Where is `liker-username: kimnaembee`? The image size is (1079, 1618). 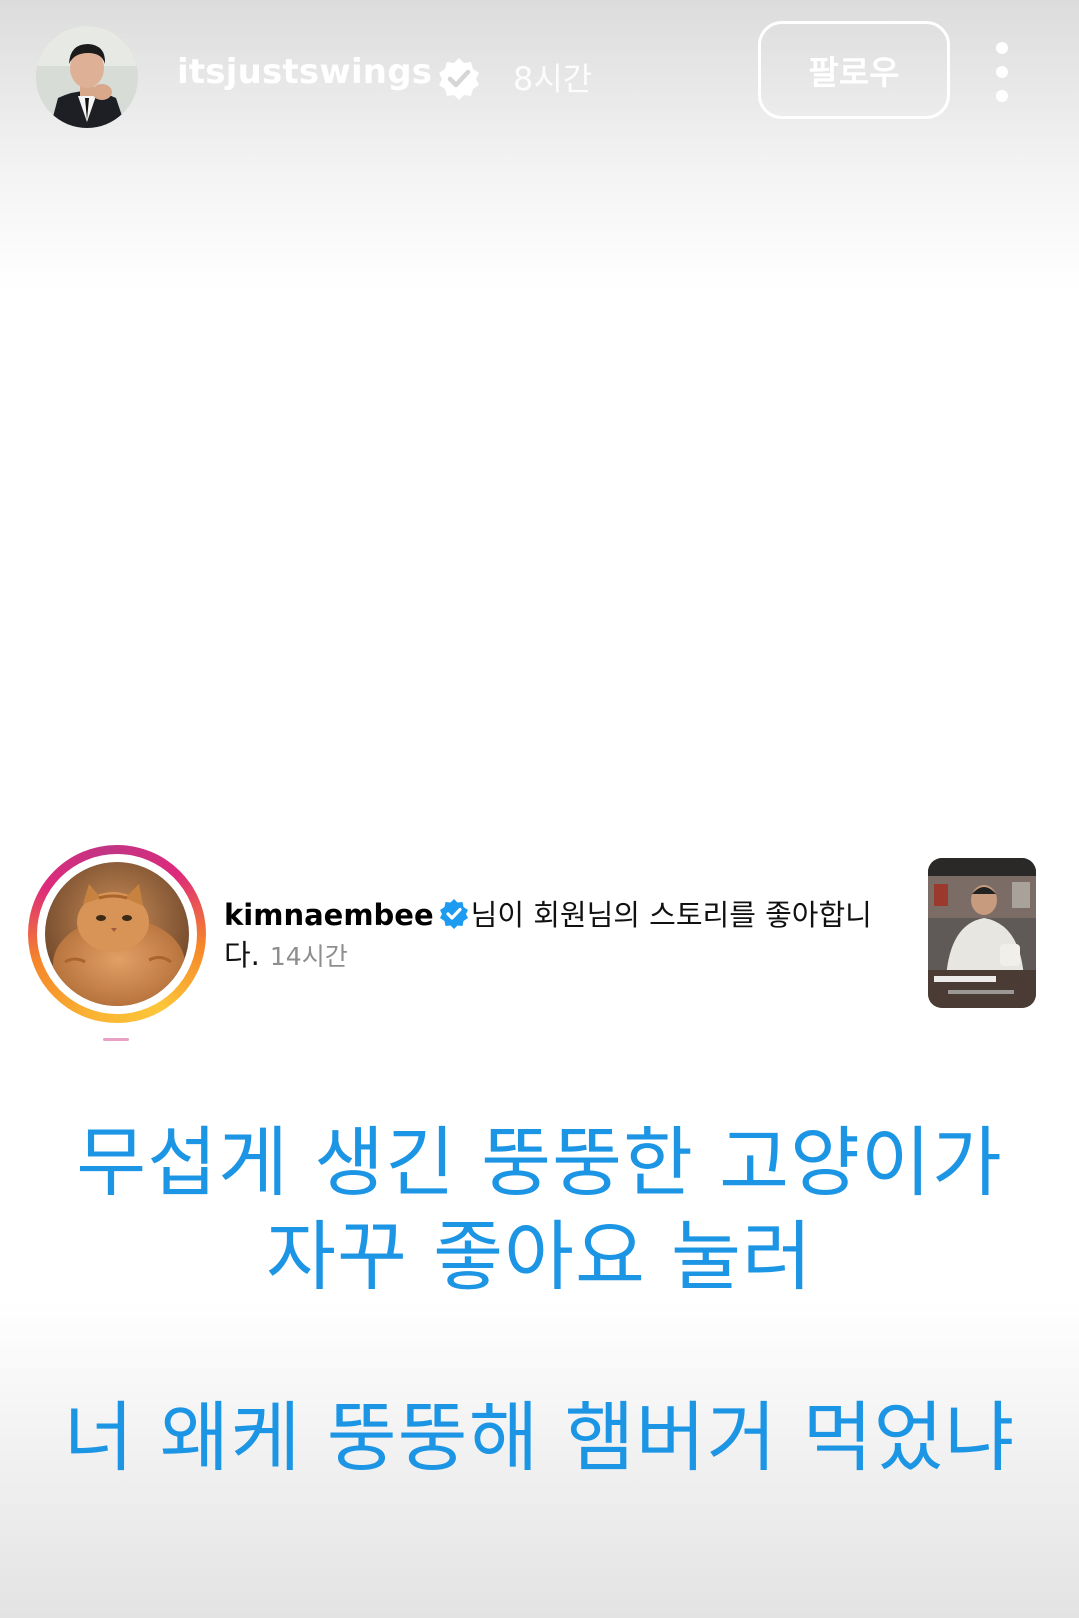 liker-username: kimnaembee is located at coordinates (329, 915).